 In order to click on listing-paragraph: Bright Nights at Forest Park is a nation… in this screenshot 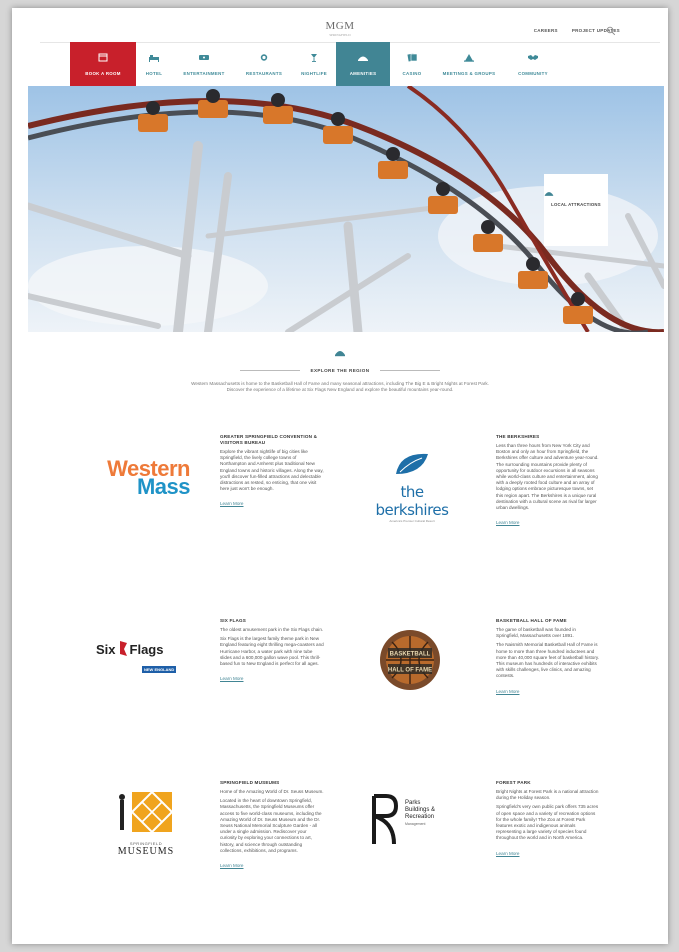, I will do `click(547, 795)`.